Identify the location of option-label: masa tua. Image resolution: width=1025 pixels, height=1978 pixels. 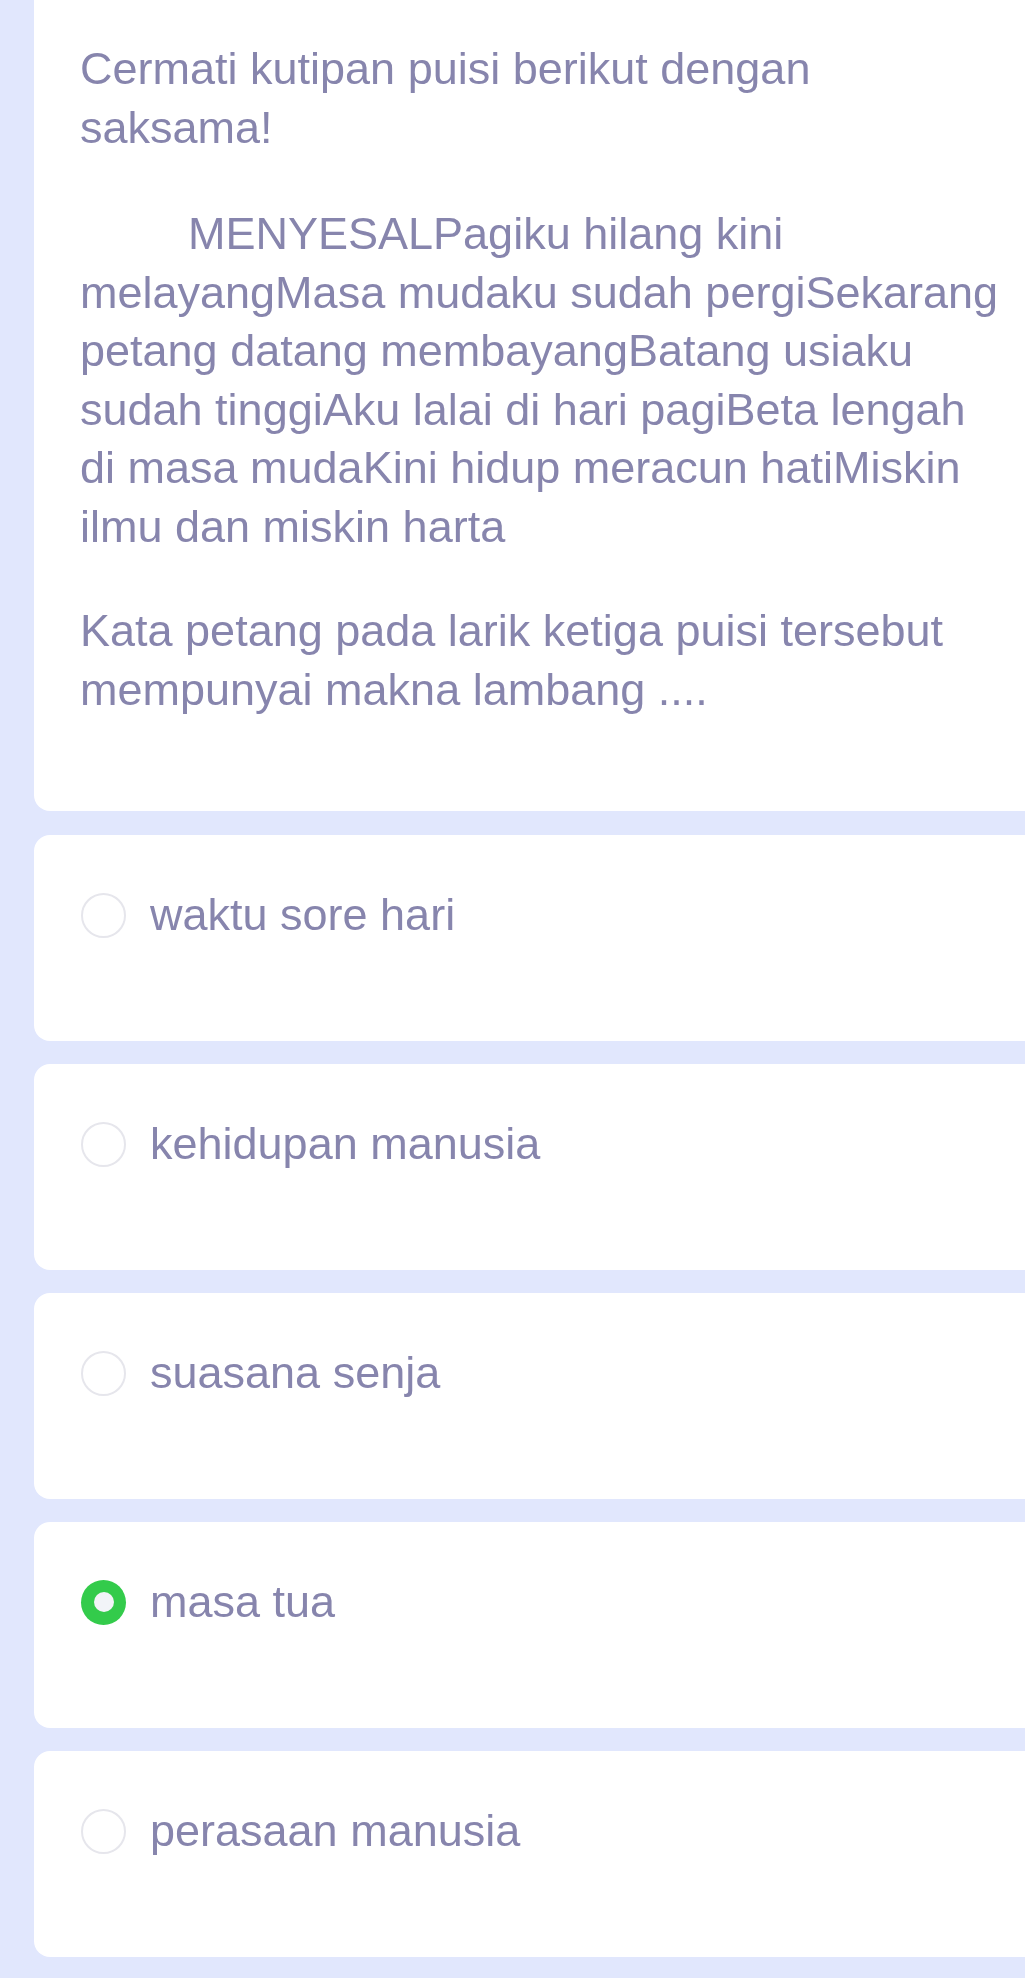
(243, 1601).